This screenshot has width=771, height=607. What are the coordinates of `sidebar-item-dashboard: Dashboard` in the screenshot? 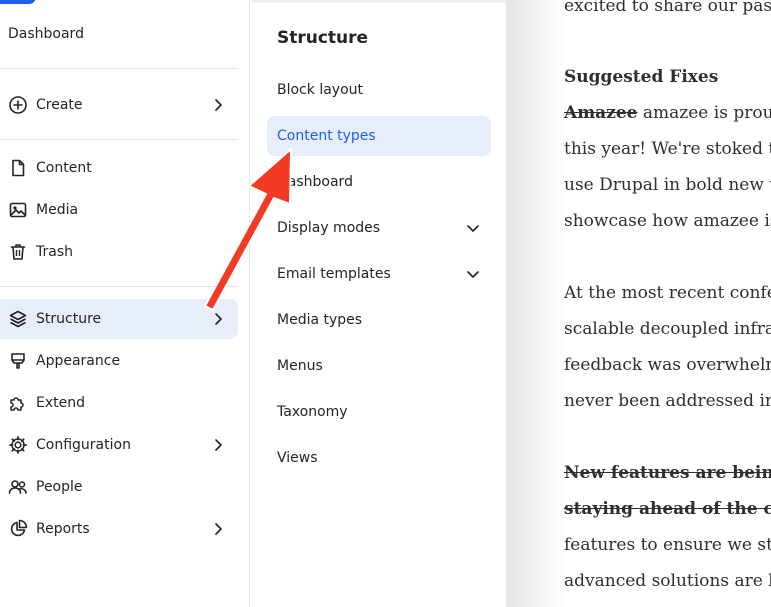 It's located at (119, 34).